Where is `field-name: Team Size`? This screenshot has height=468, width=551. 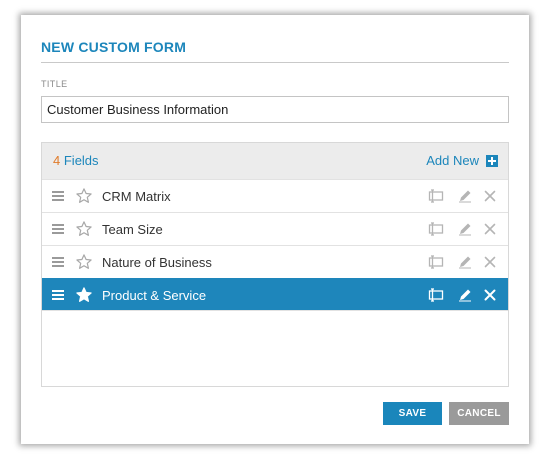
field-name: Team Size is located at coordinates (132, 229).